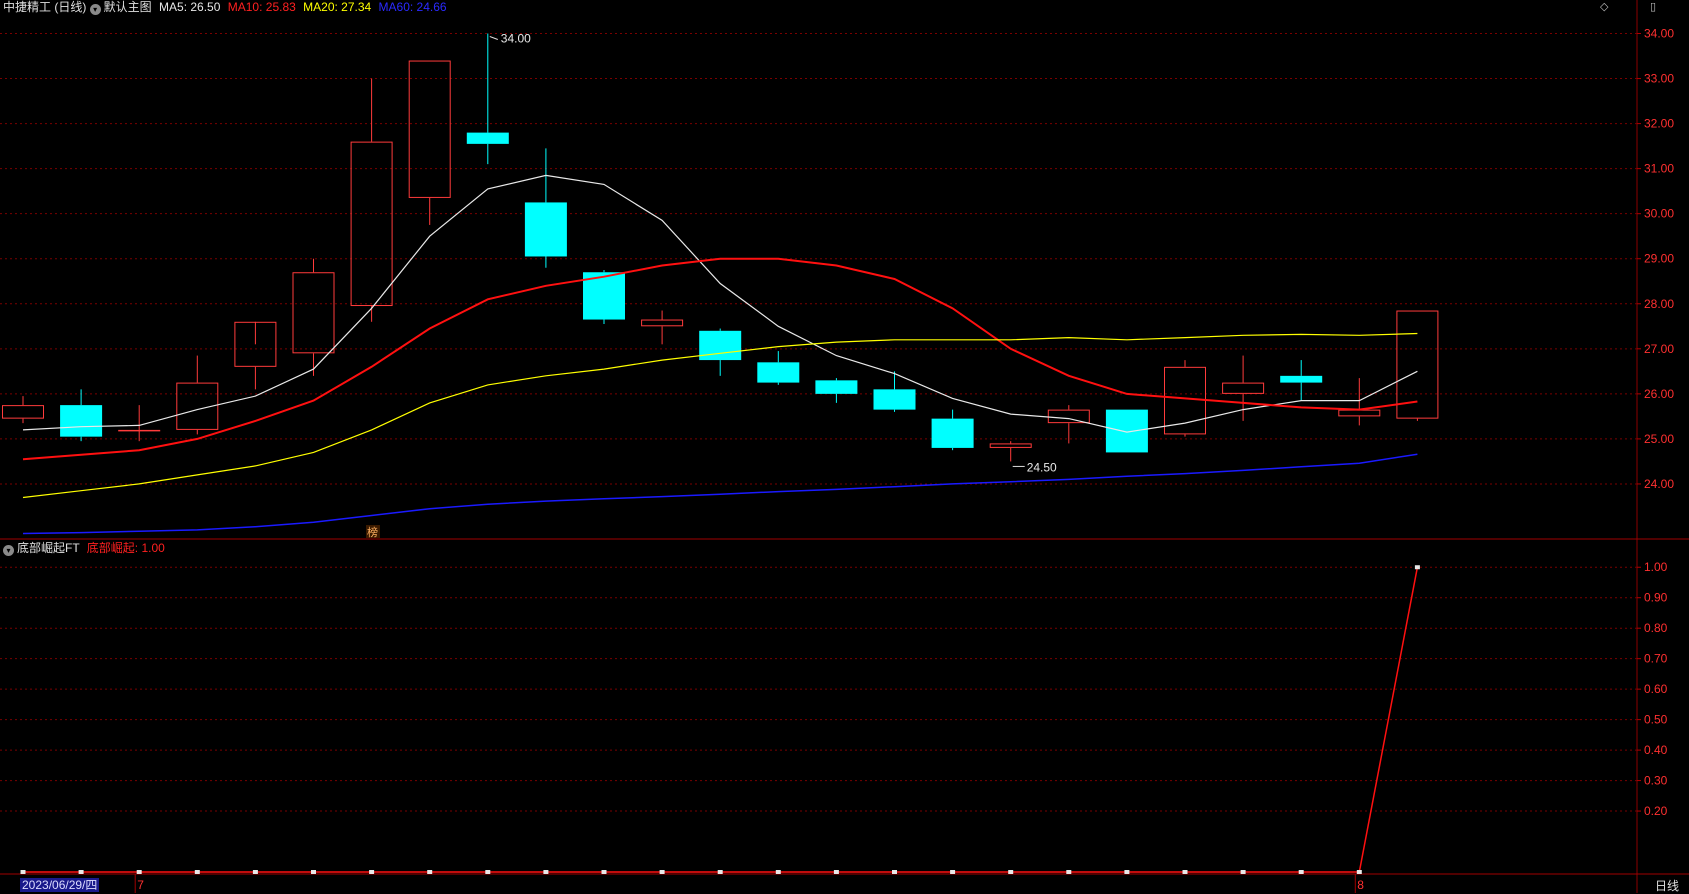  Describe the element at coordinates (1659, 34) in the screenshot. I see `y-tick-label: 34.00` at that location.